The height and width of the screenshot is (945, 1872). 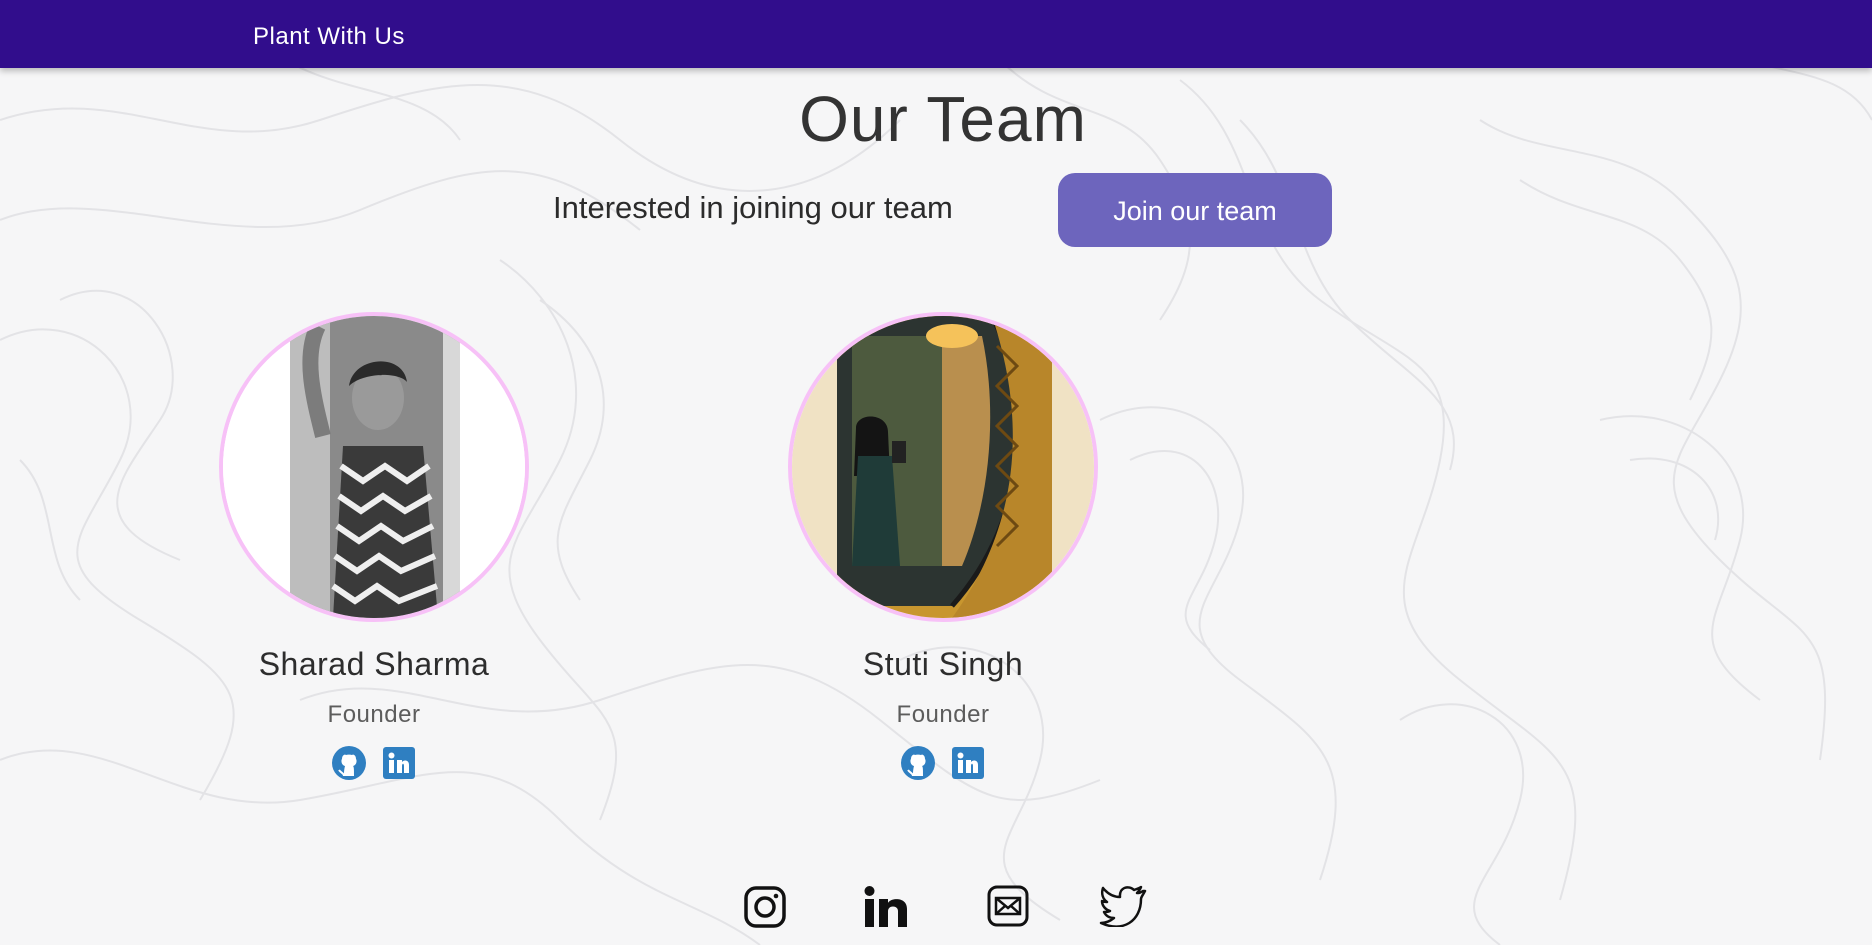 What do you see at coordinates (1123, 909) in the screenshot?
I see `twitter-icon` at bounding box center [1123, 909].